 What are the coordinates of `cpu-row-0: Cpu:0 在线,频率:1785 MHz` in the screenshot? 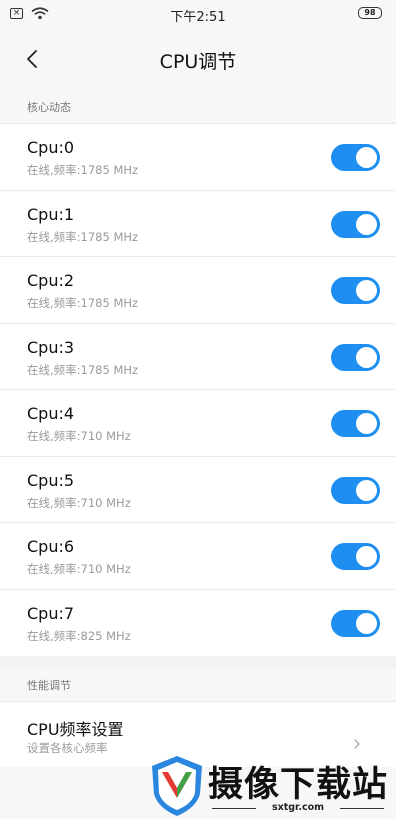 It's located at (198, 157).